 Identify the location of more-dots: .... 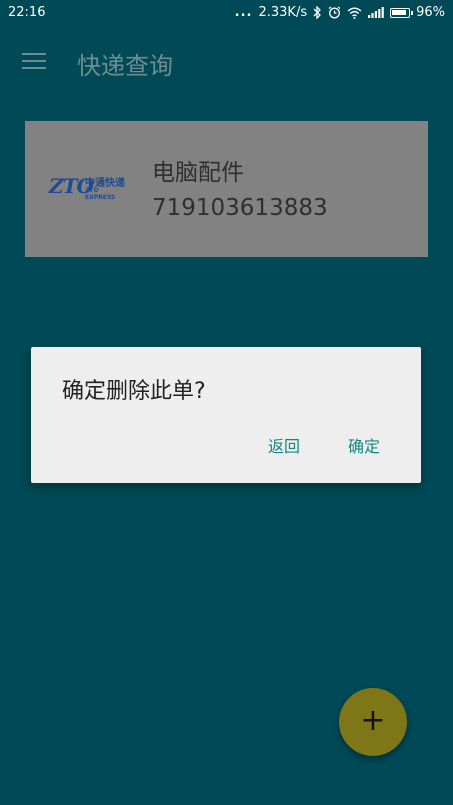
(243, 12).